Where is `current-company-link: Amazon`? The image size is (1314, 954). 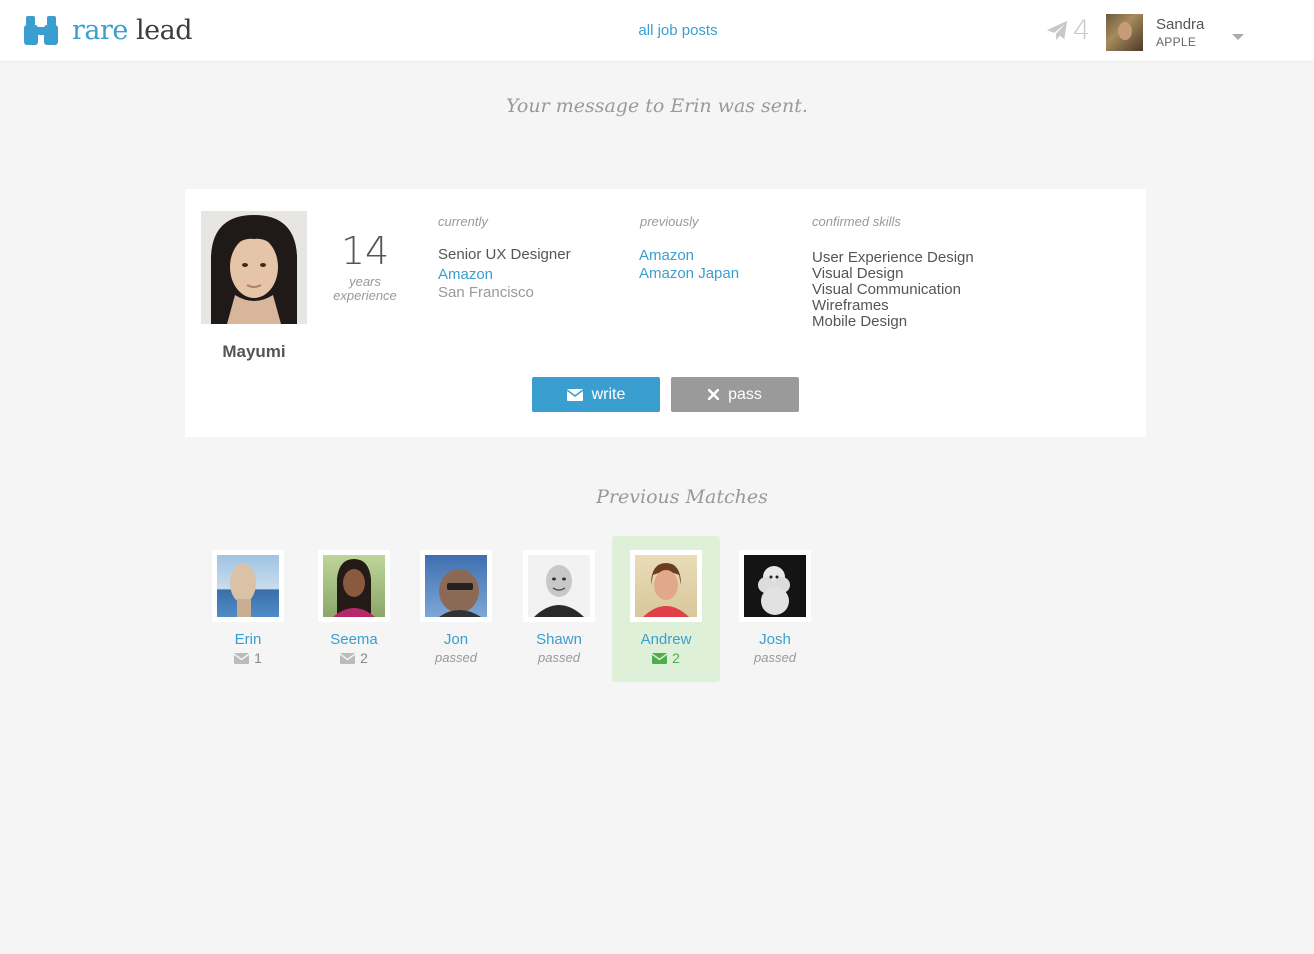 current-company-link: Amazon is located at coordinates (465, 274).